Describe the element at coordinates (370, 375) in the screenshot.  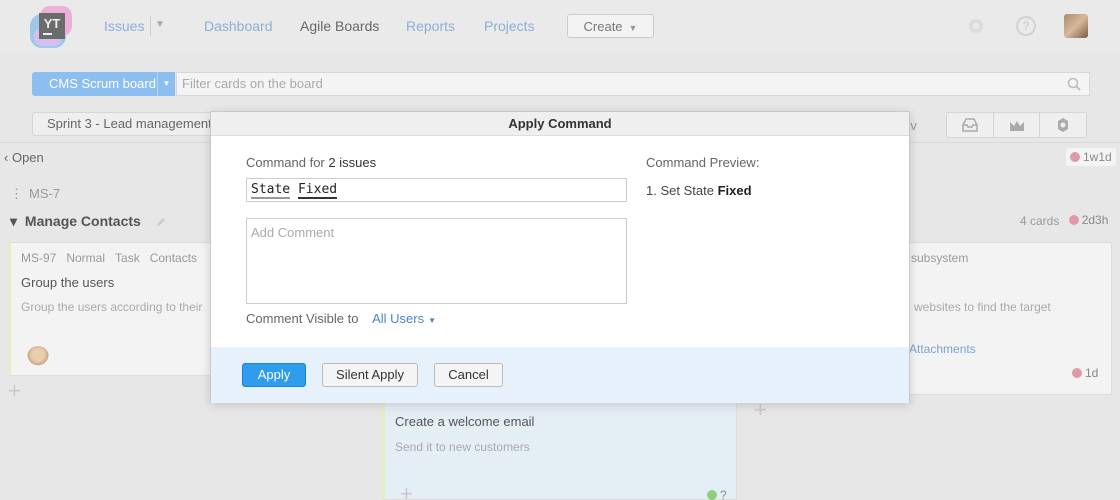
I see `silent-apply-button: Silent Apply` at that location.